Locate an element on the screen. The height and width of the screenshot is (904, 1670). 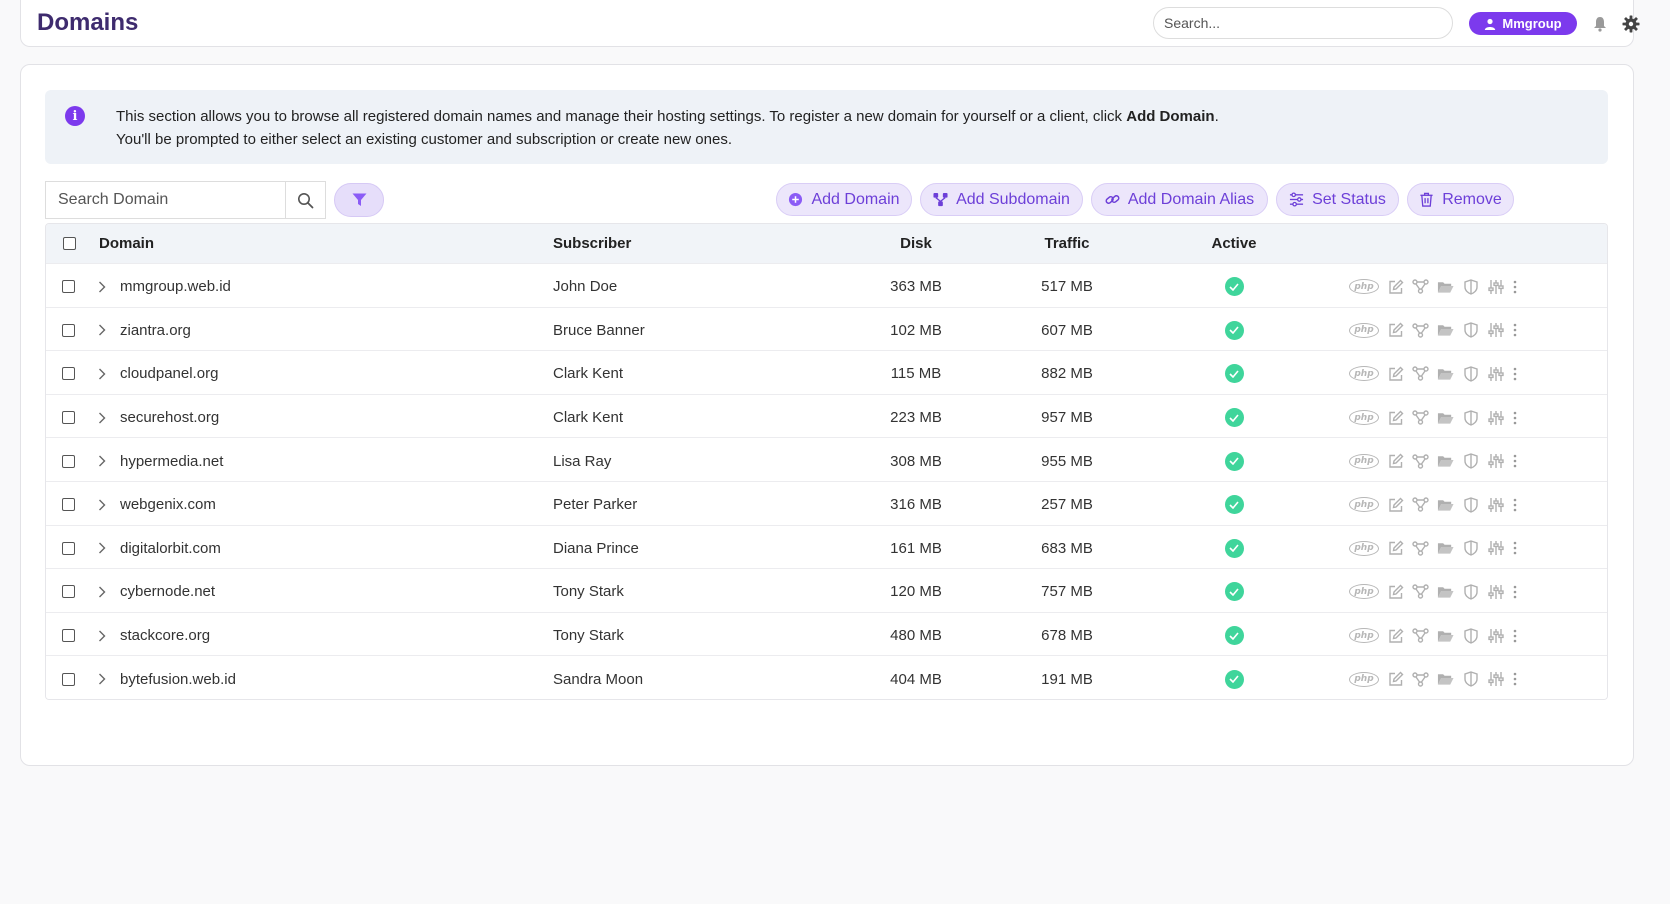
domain-link: ziantra.org is located at coordinates (155, 331).